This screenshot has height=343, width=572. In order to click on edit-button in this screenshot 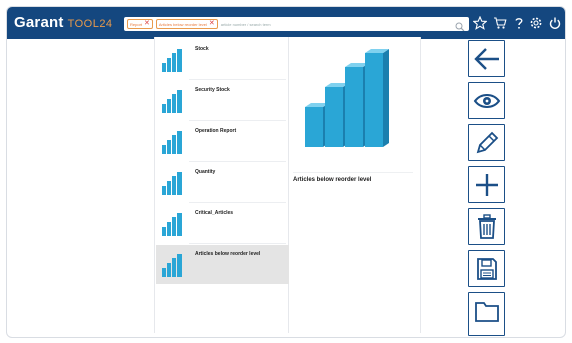, I will do `click(486, 142)`.